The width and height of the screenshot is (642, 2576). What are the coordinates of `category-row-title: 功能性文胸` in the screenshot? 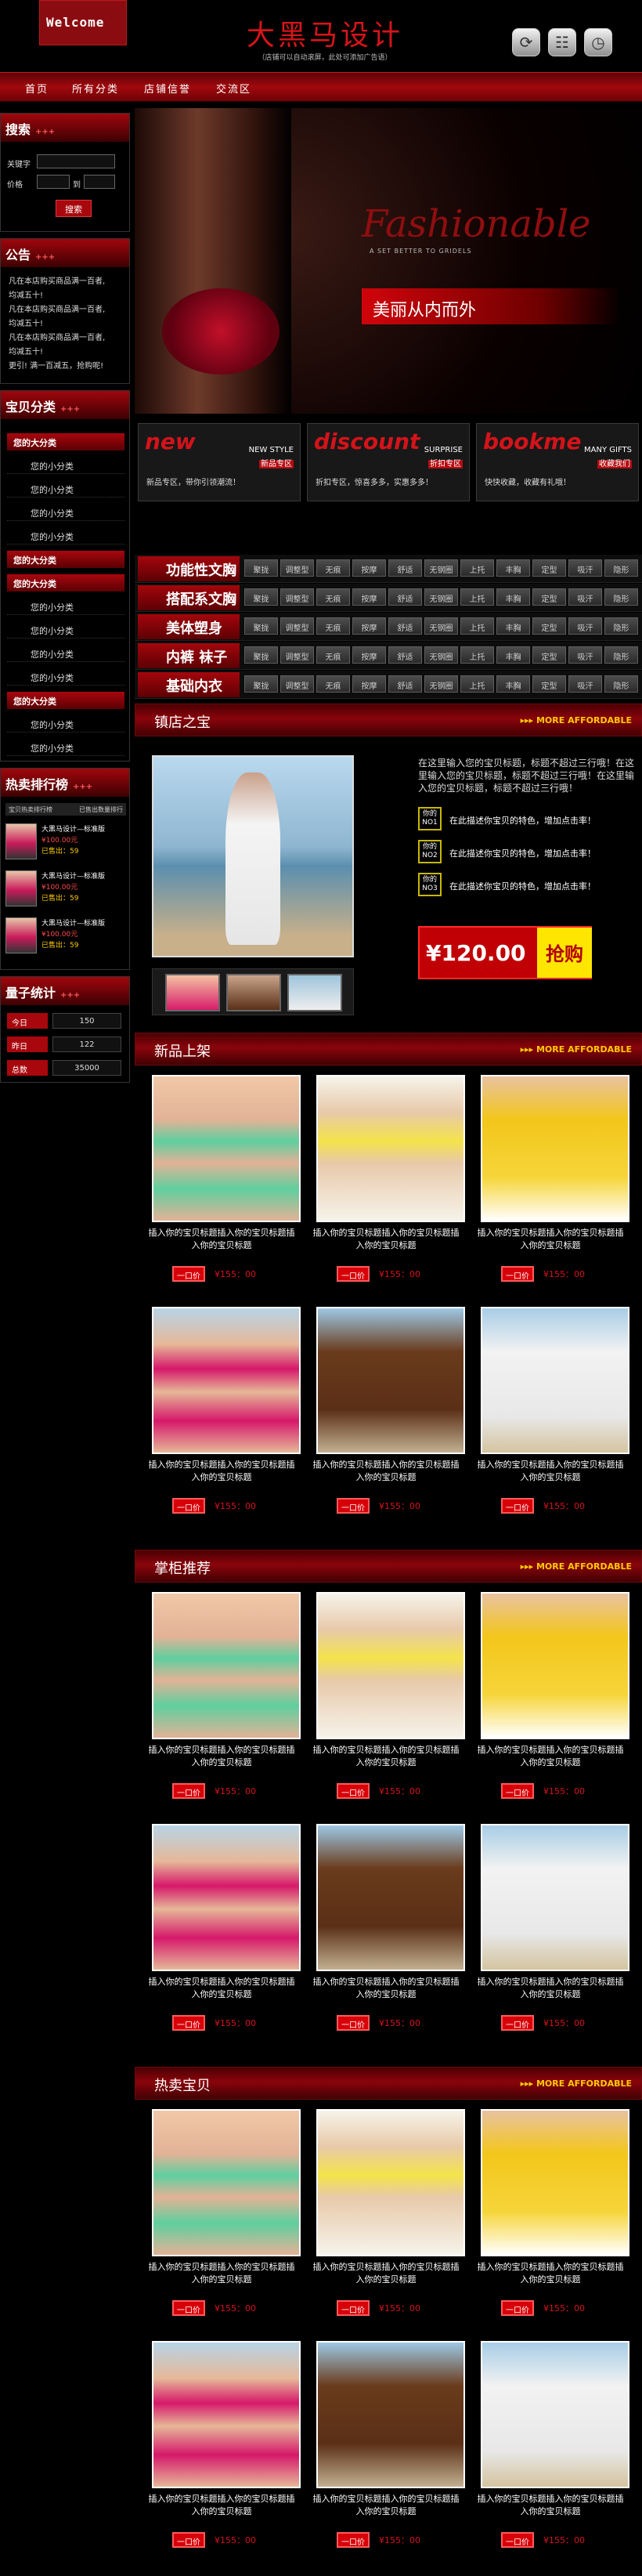 It's located at (189, 568).